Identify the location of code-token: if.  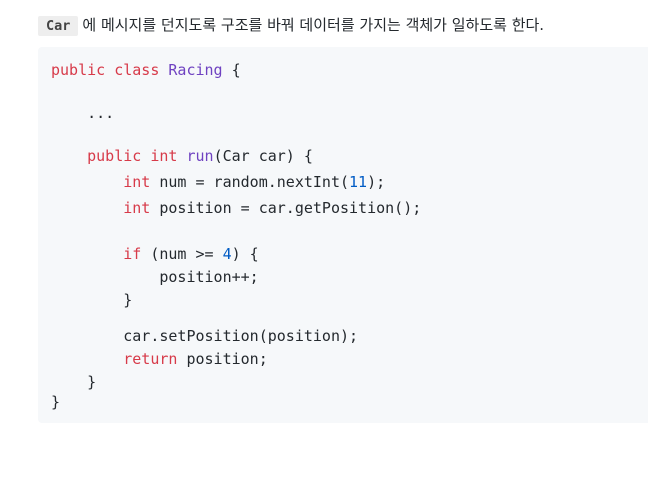
(132, 254).